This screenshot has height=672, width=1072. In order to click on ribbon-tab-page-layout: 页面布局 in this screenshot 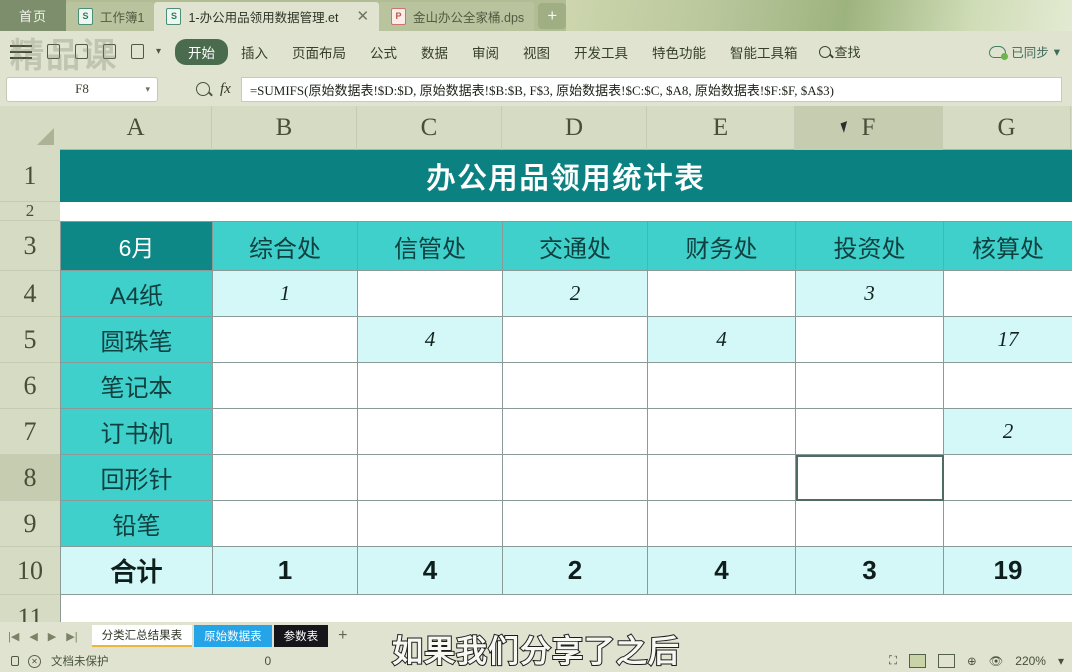, I will do `click(319, 52)`.